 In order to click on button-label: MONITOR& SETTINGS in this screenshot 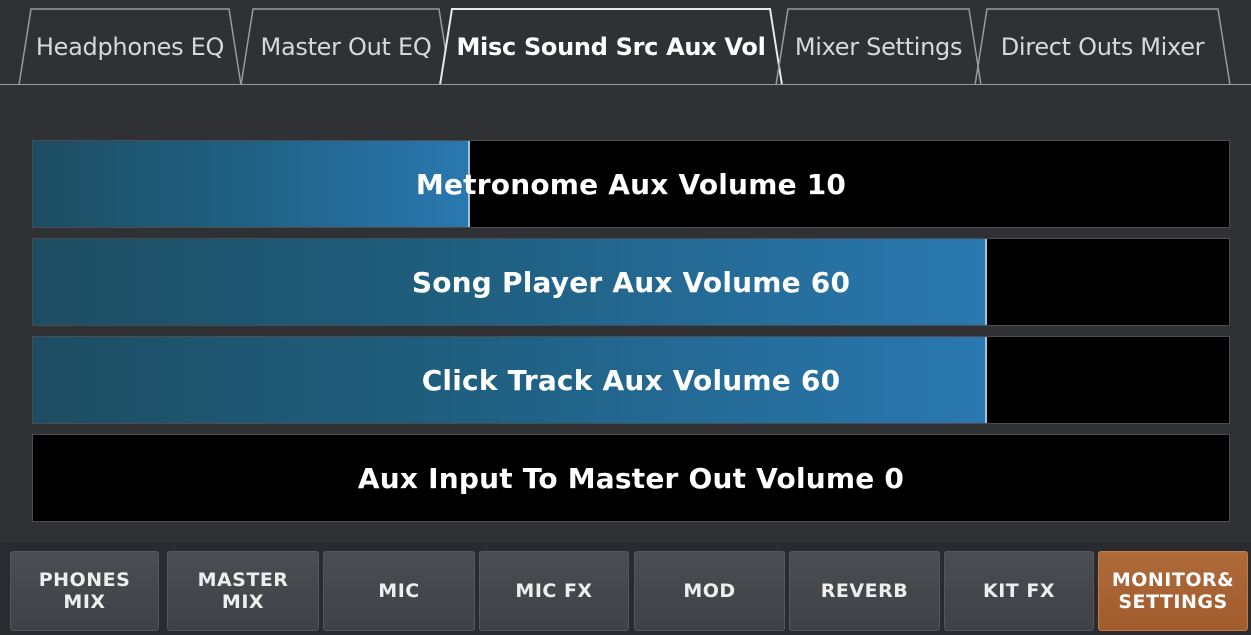, I will do `click(1173, 591)`.